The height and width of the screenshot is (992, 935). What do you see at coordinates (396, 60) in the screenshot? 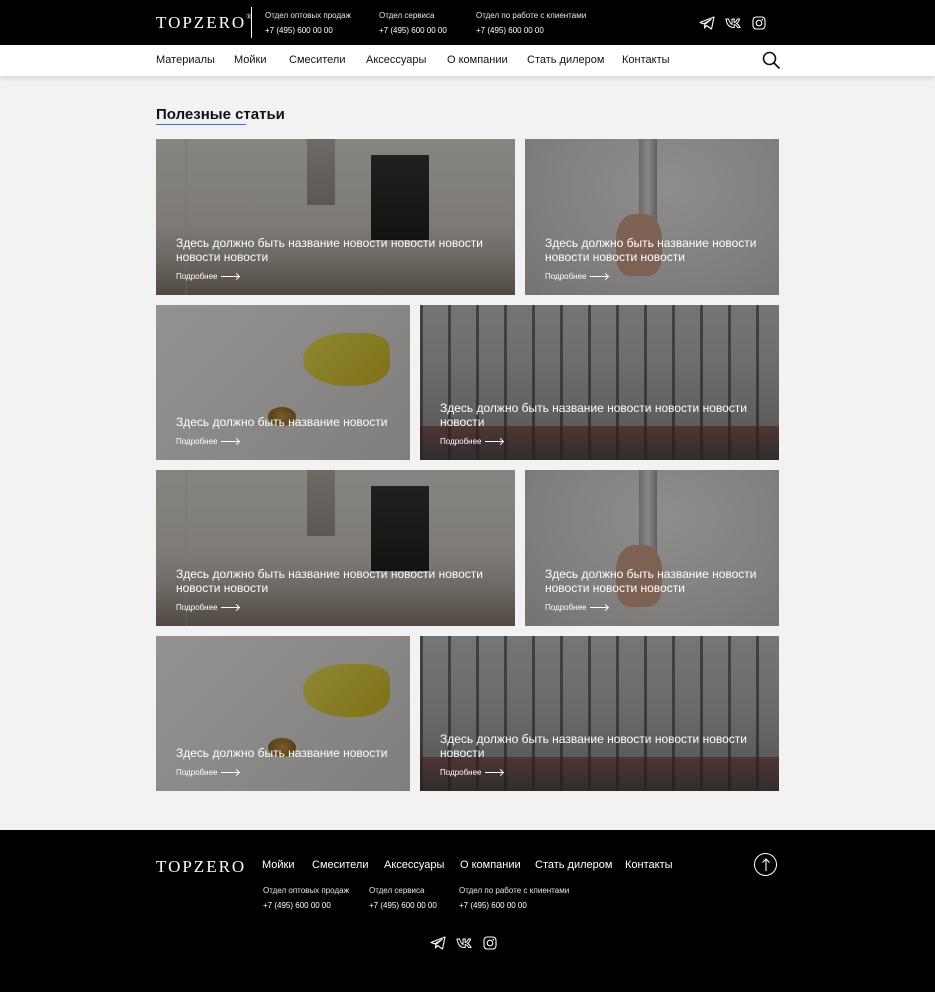
I see `nav-item-accessories: Аксессуары` at bounding box center [396, 60].